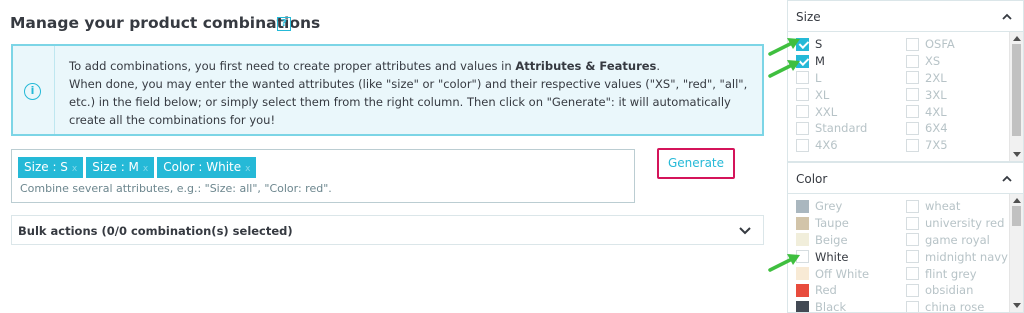 Image resolution: width=1024 pixels, height=313 pixels. What do you see at coordinates (832, 206) in the screenshot?
I see `color-option-grey: Grey` at bounding box center [832, 206].